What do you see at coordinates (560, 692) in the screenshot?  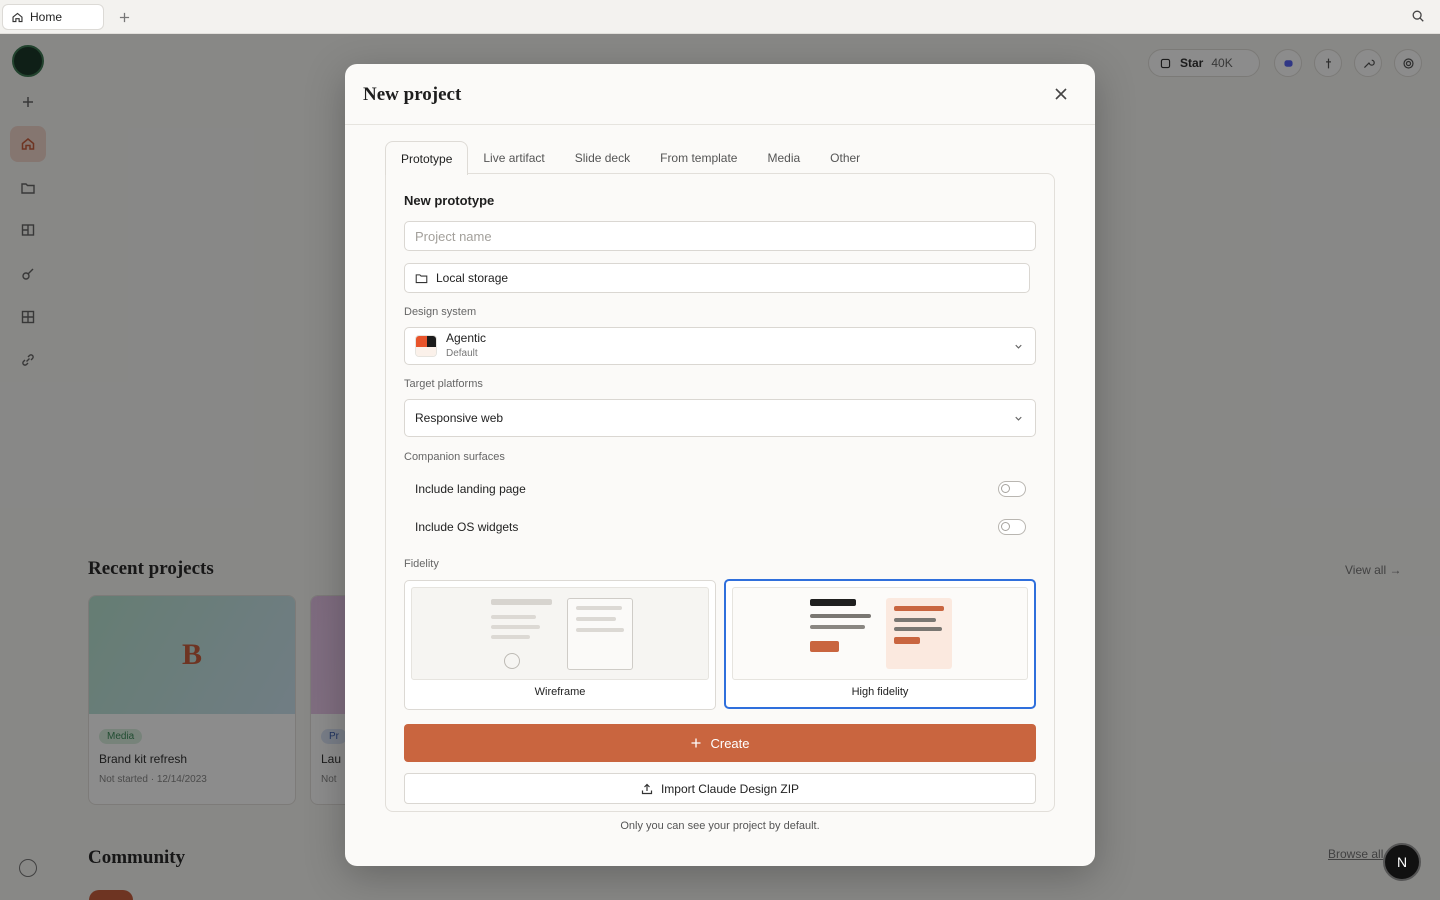 I see `wireframe-label: Wireframe` at bounding box center [560, 692].